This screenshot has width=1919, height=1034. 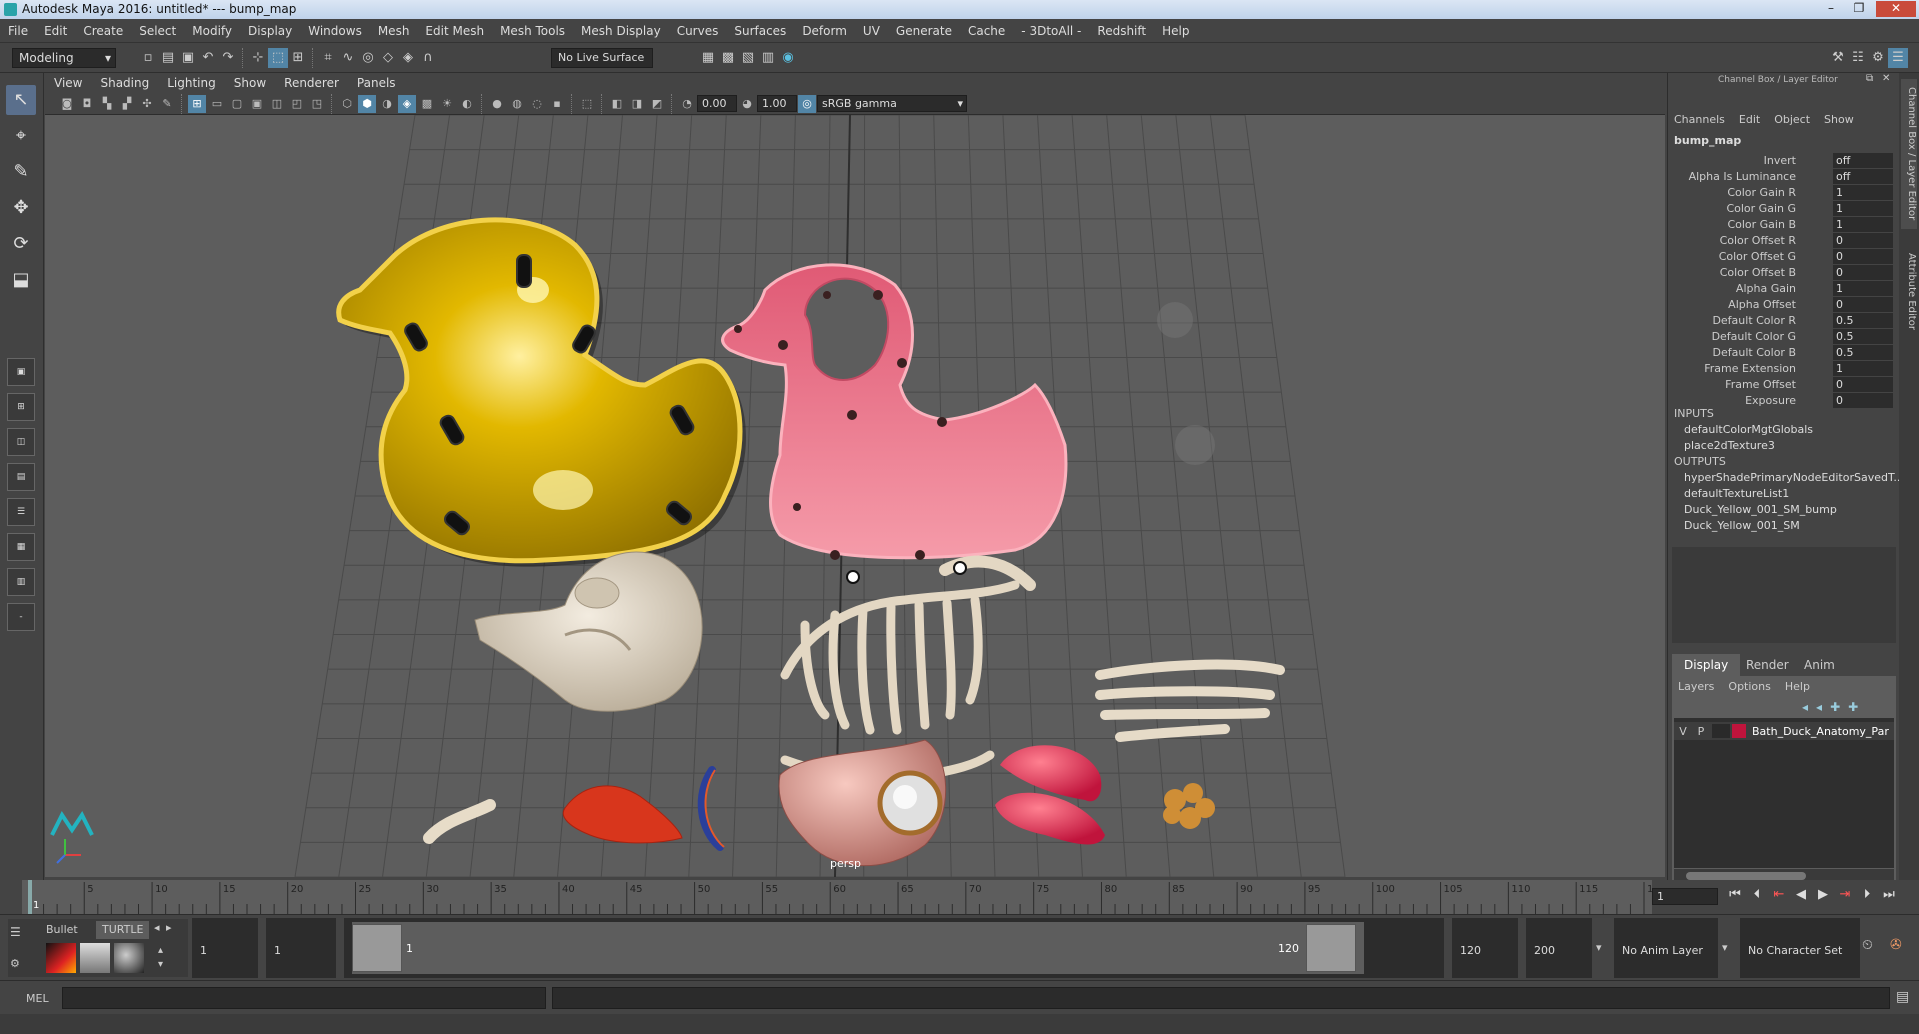 What do you see at coordinates (168, 58) in the screenshot?
I see `open-scene-icon: ▤` at bounding box center [168, 58].